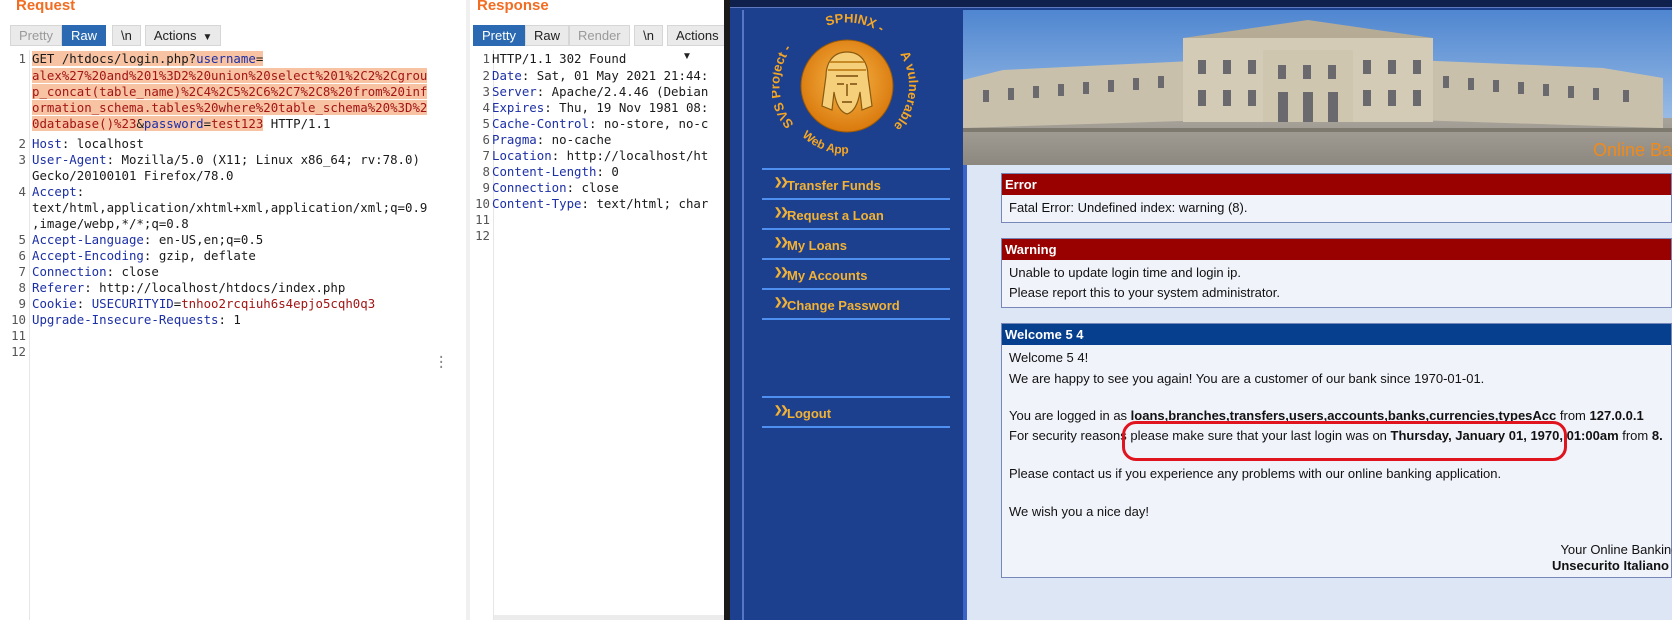  What do you see at coordinates (648, 35) in the screenshot?
I see `response-newline-toggle: \n` at bounding box center [648, 35].